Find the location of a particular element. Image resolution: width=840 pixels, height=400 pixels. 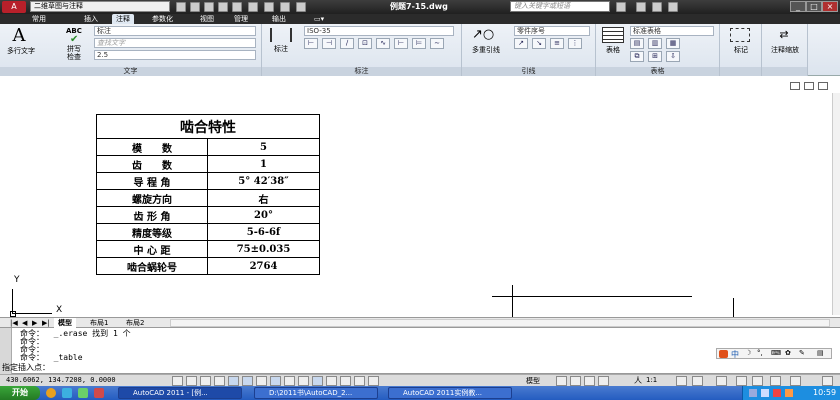

isolate-objects-icon is located at coordinates (775, 381).